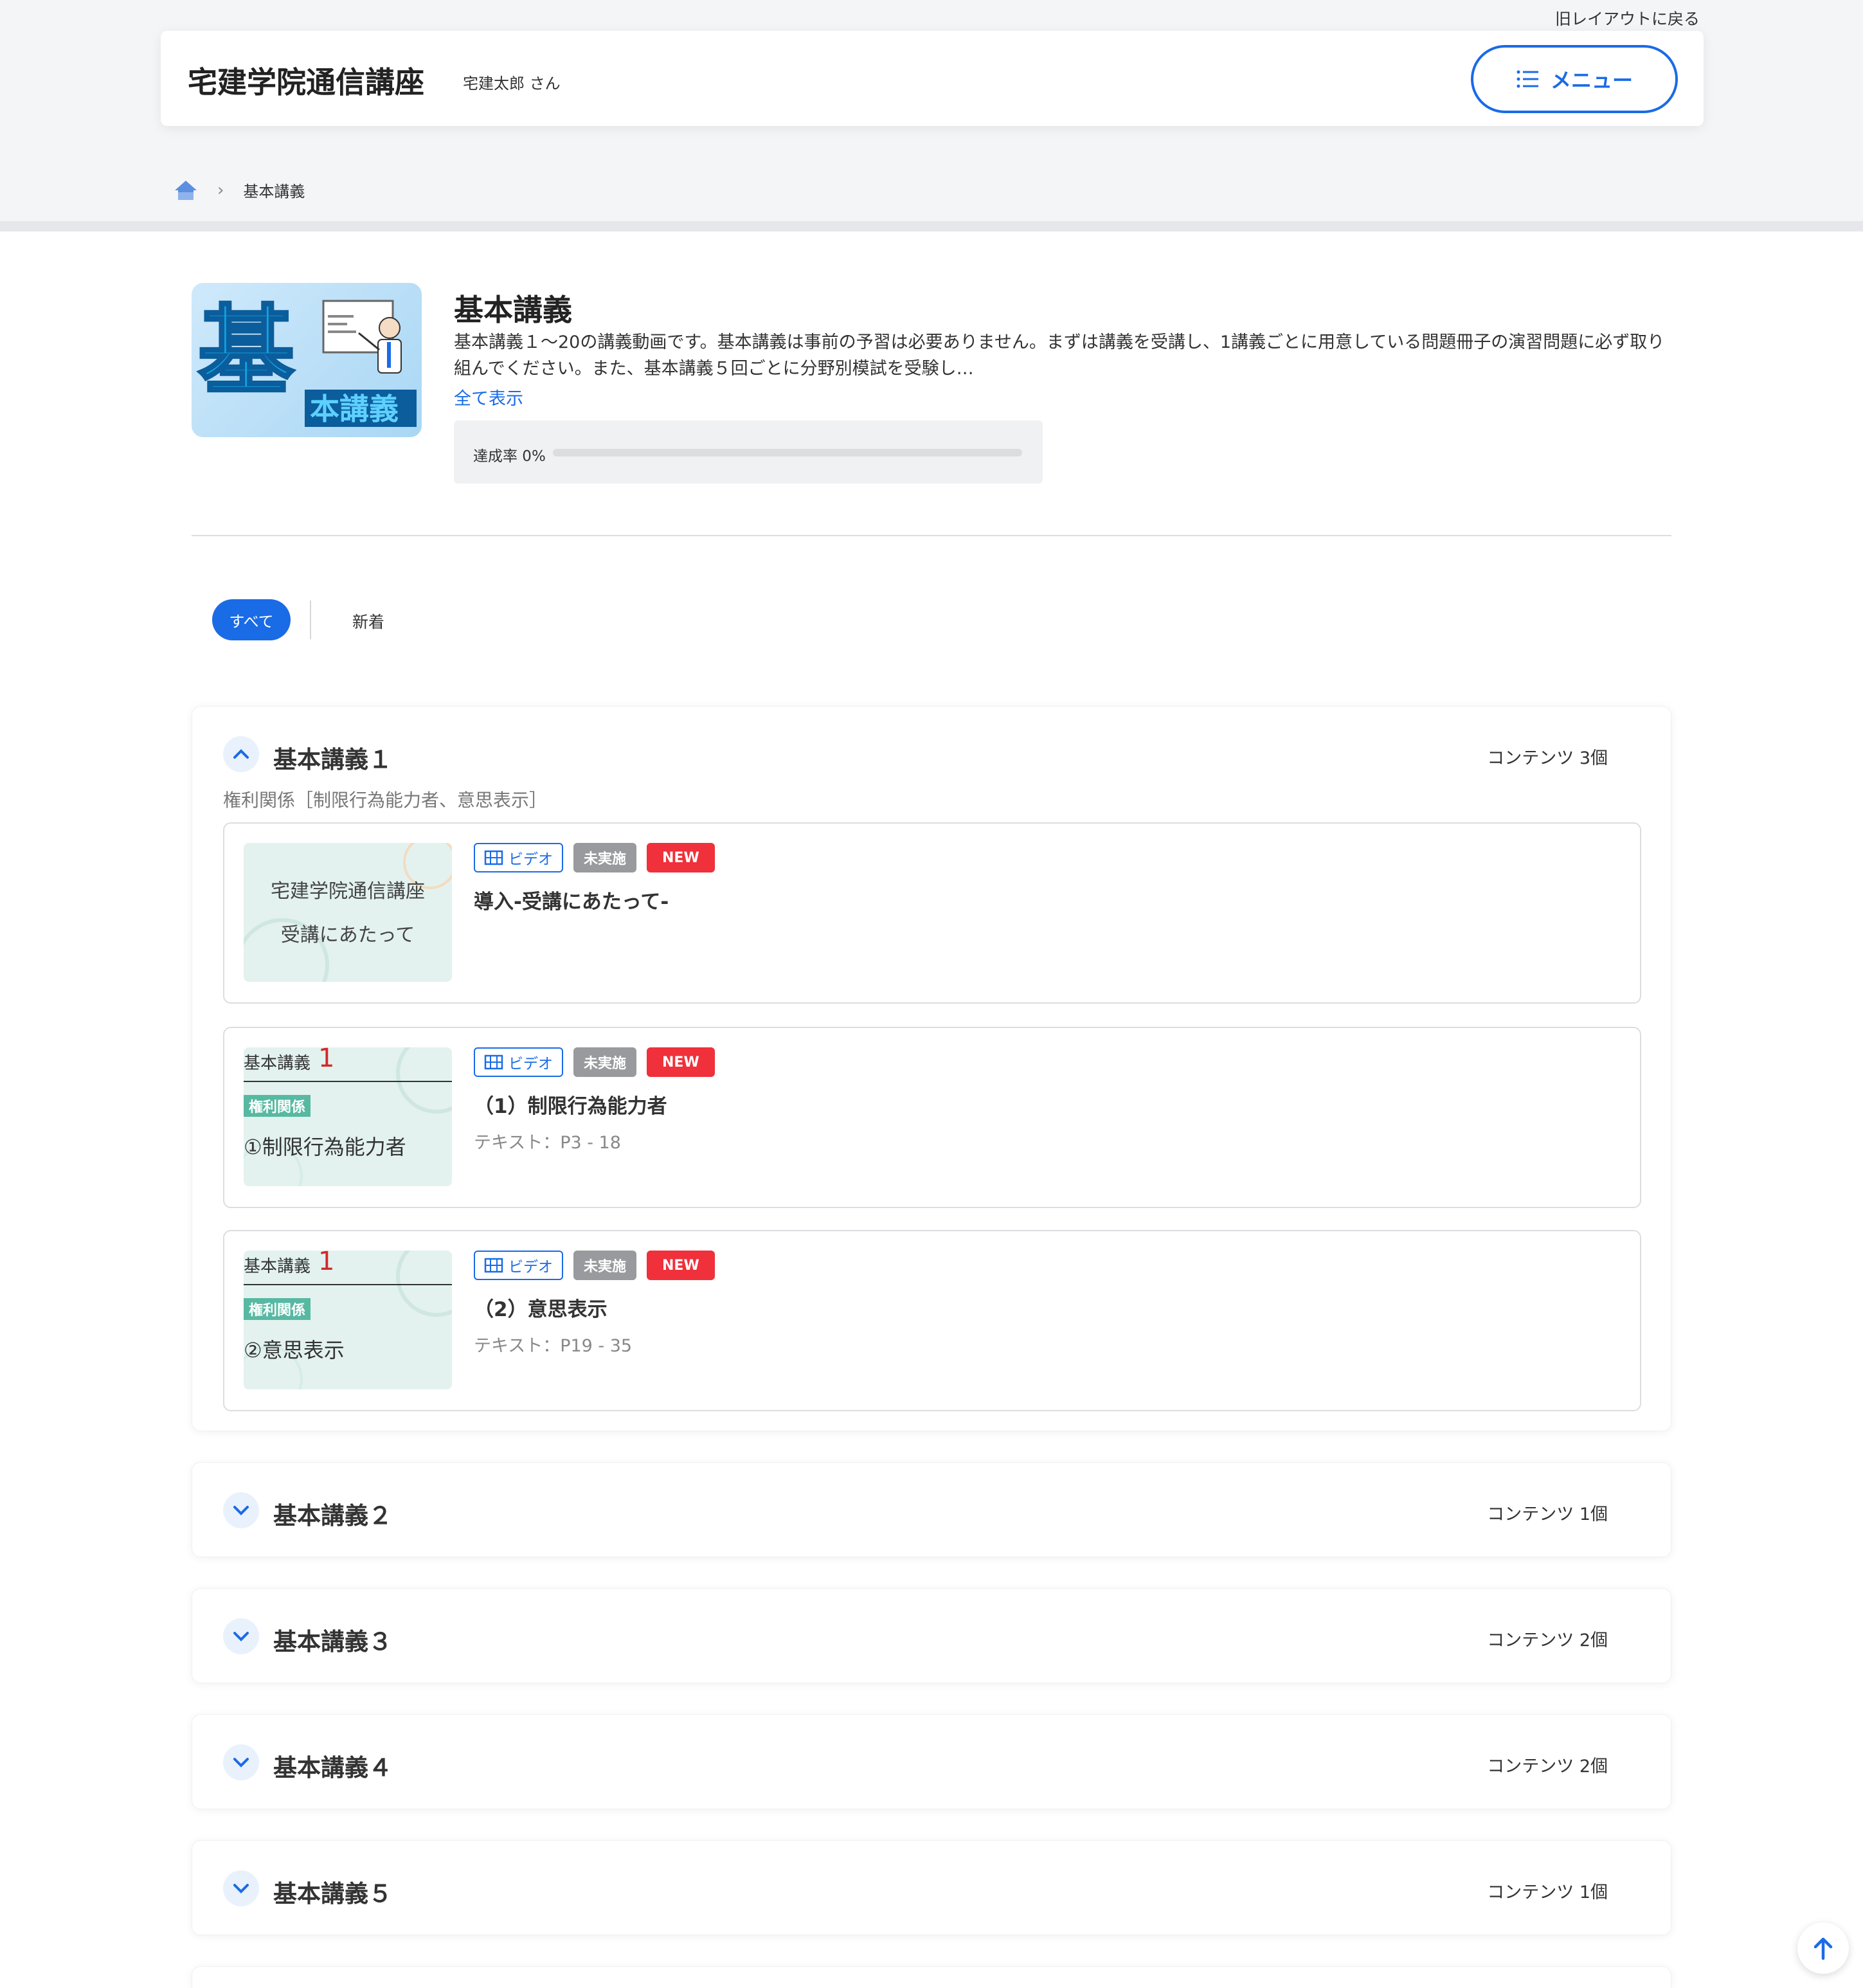  I want to click on filter-all-button: すべて, so click(252, 620).